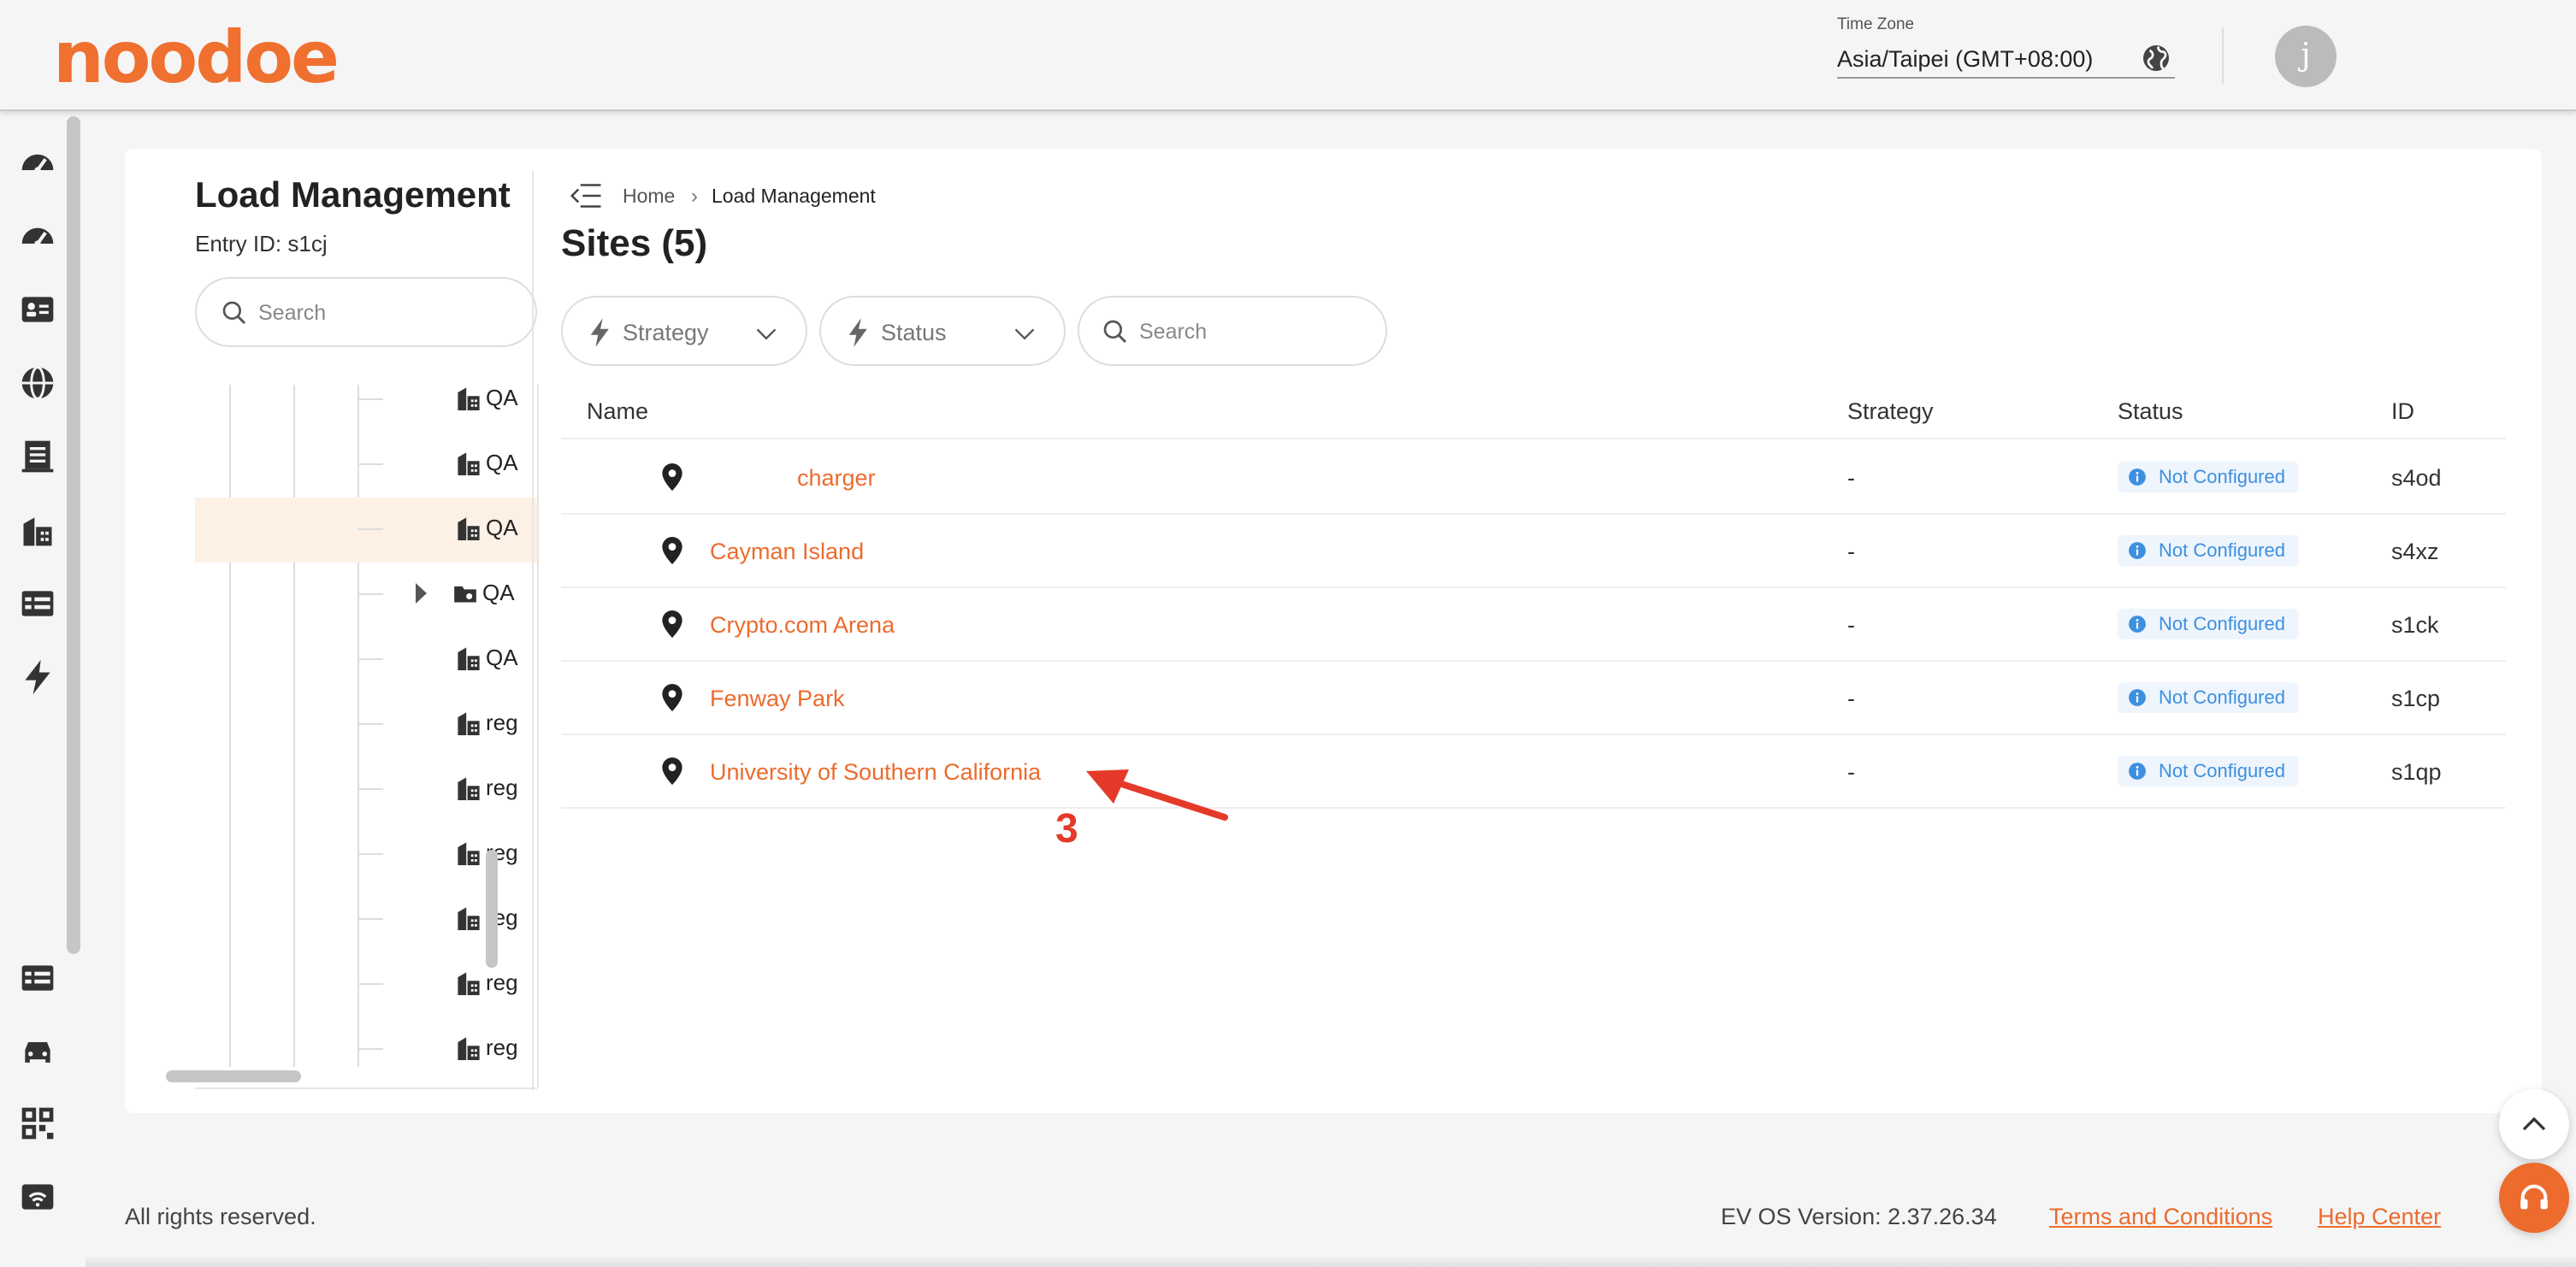 The image size is (2576, 1267). I want to click on dashboard-alt-icon, so click(37, 234).